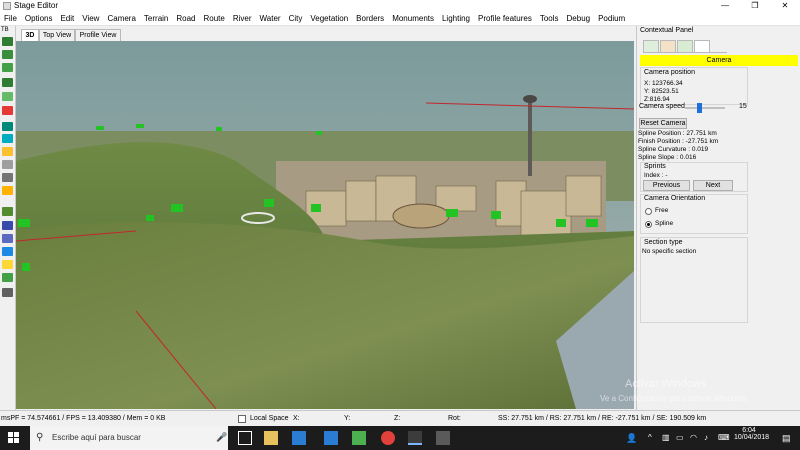 The width and height of the screenshot is (800, 450). I want to click on taskbar-search-box: ⚲ Escribe aquí para buscar 🎤, so click(129, 438).